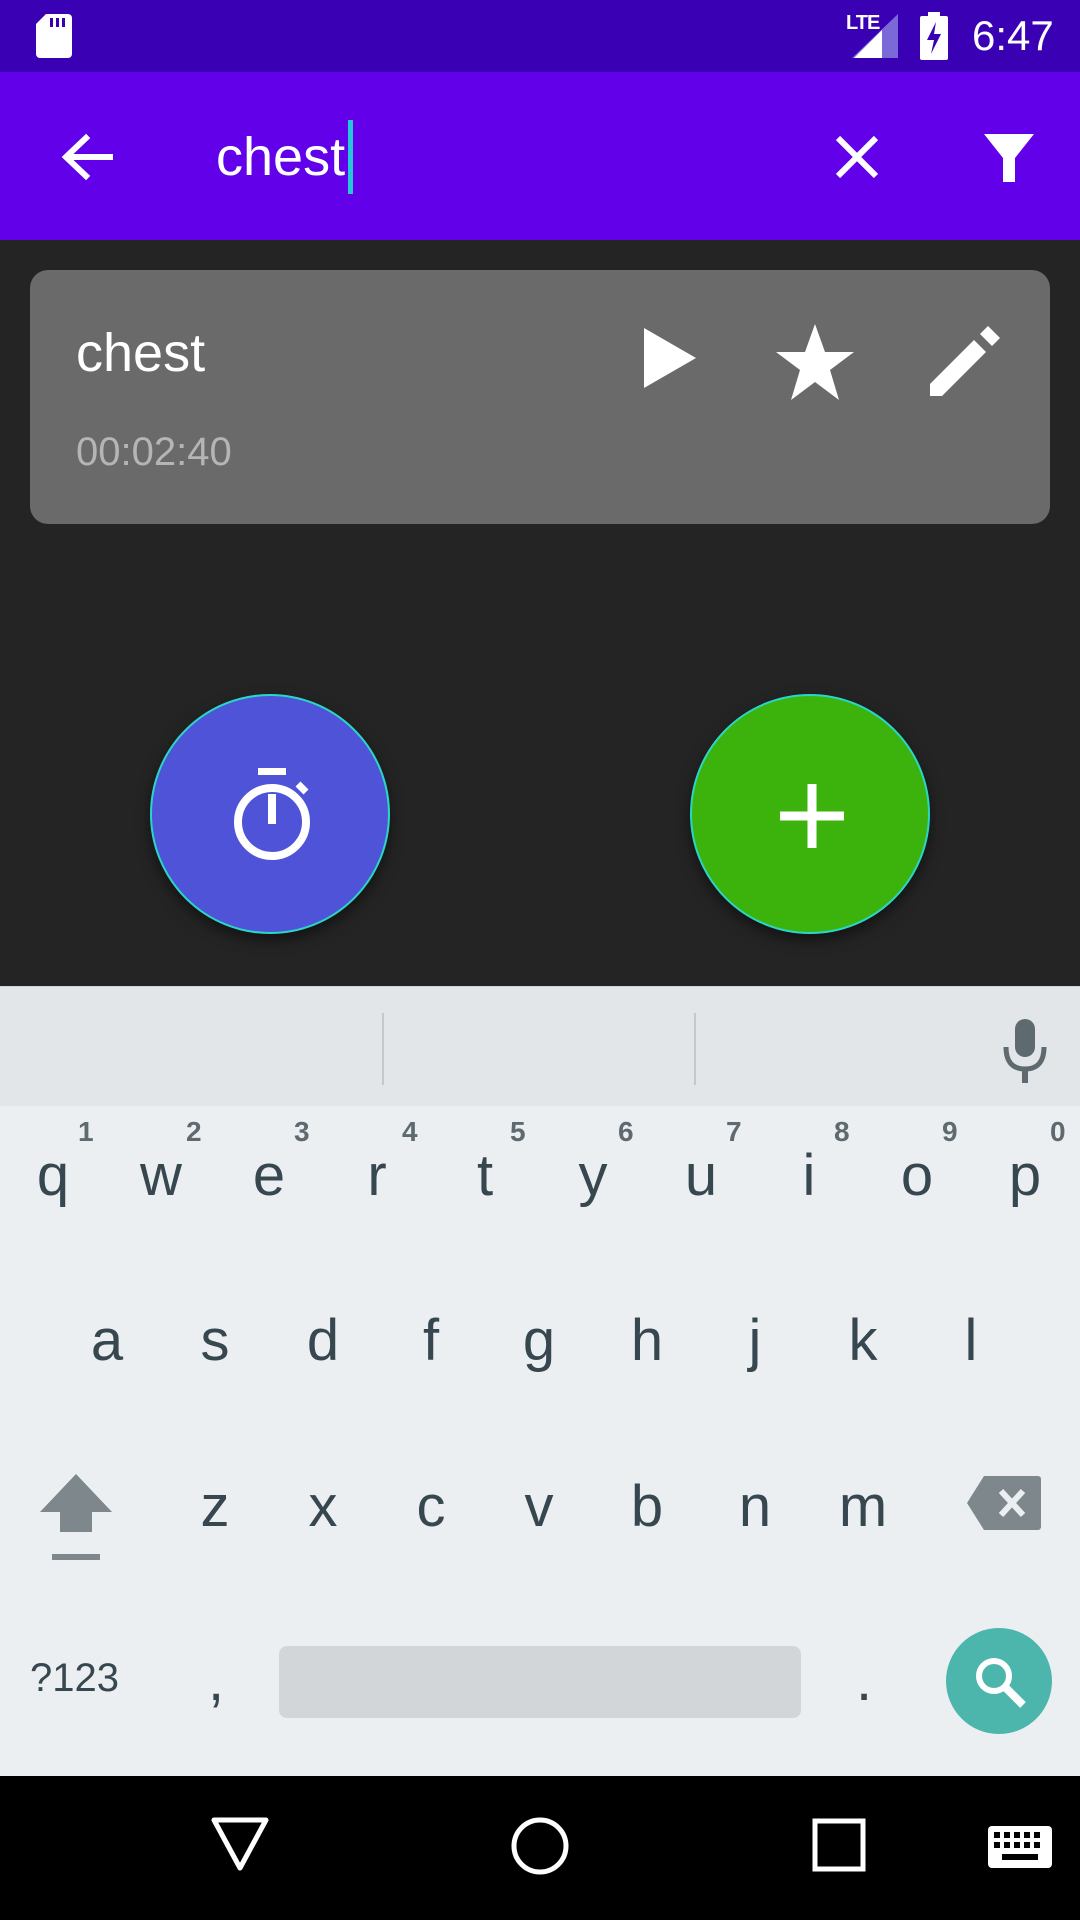  I want to click on search-icon, so click(1001, 1683).